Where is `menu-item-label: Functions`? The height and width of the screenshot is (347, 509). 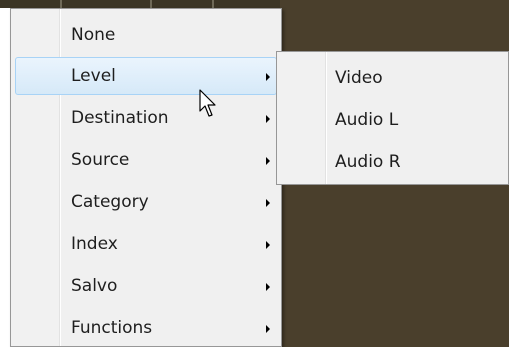
menu-item-label: Functions is located at coordinates (112, 328).